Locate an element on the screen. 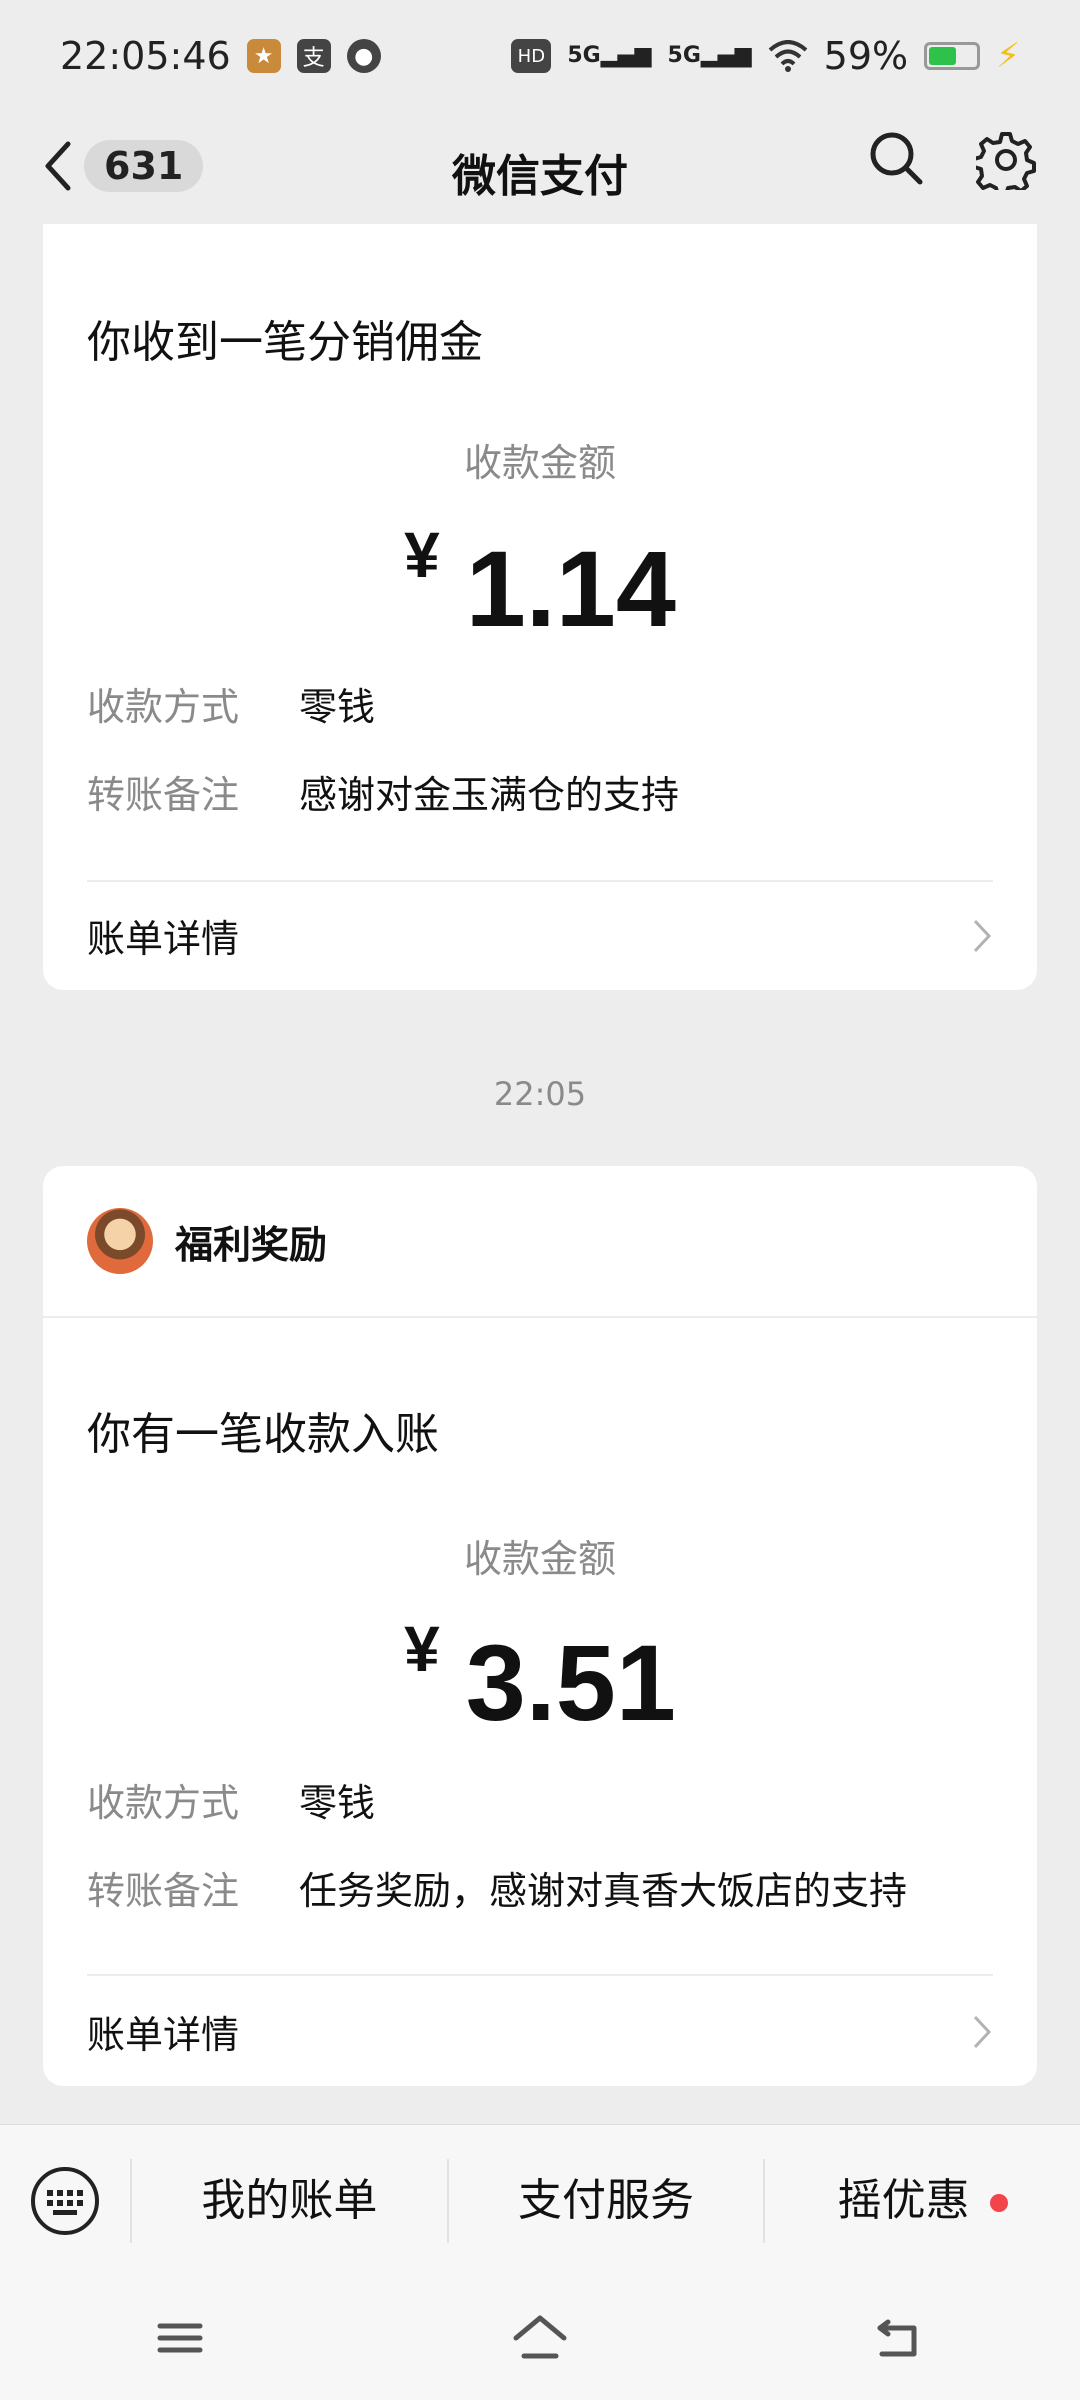 This screenshot has width=1080, height=2400. note-value: 任务奖励，感谢对真香大饭店的支持 is located at coordinates (603, 1891).